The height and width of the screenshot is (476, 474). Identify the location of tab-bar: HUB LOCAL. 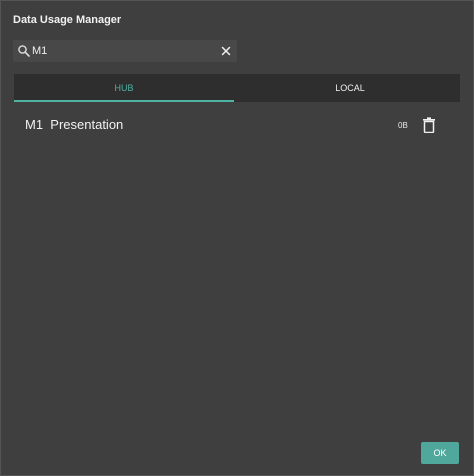
(237, 88).